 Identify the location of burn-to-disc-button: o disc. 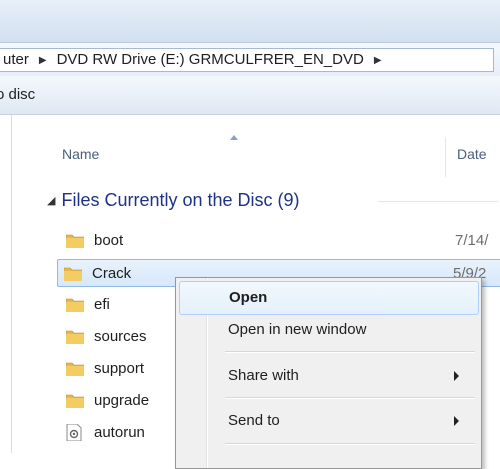
(17, 95).